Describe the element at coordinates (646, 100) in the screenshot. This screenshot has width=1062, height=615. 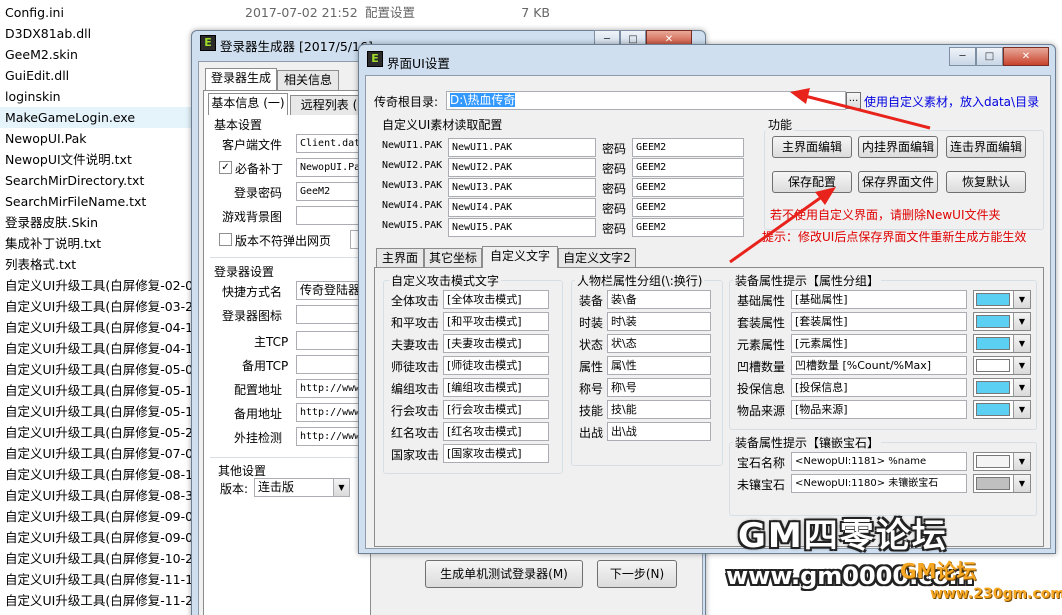
I see `root-dir-input: D:\热血传奇` at that location.